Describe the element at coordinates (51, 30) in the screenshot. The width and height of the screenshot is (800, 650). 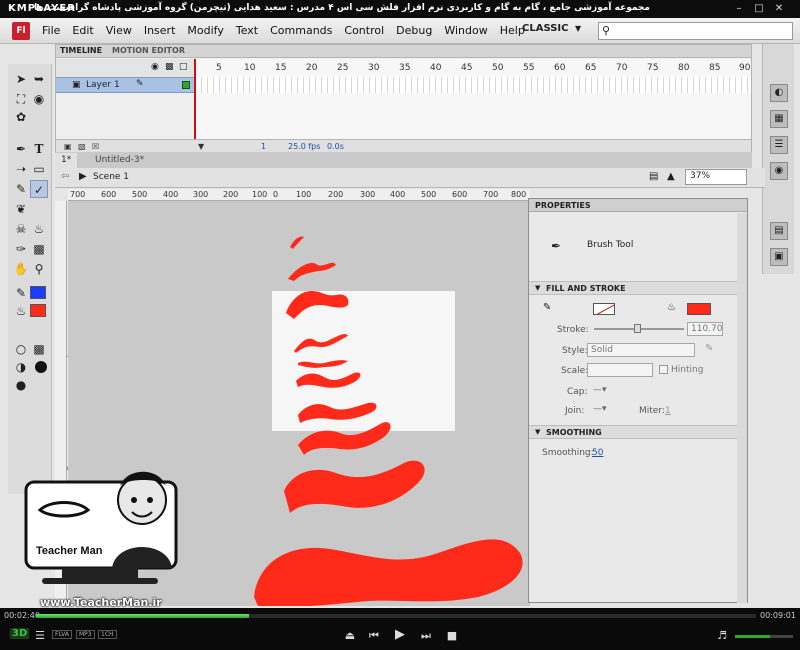
I see `menu-file: File` at that location.